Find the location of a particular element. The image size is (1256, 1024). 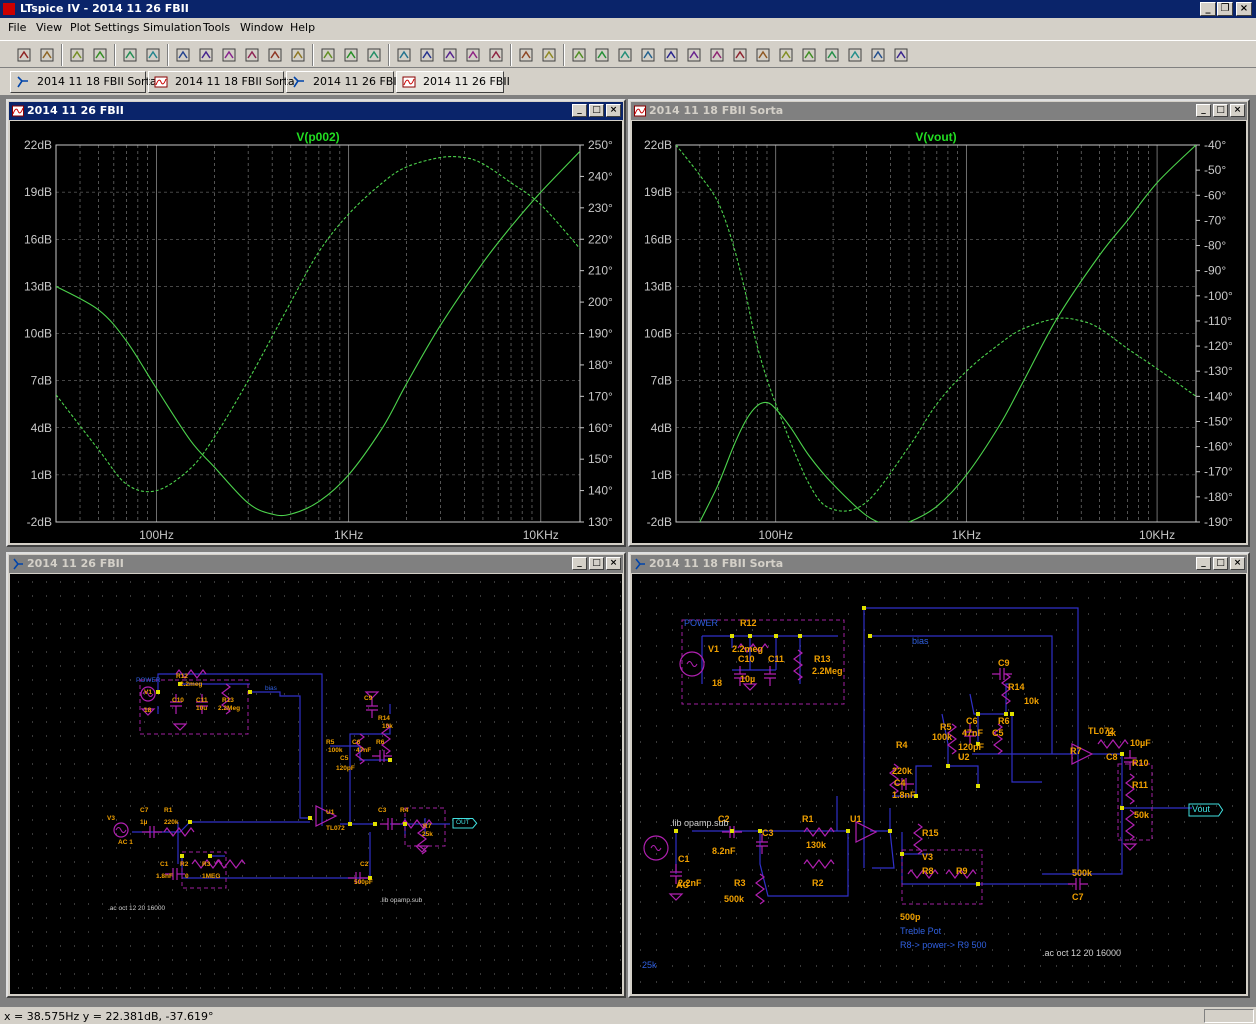

zoom-in-icon is located at coordinates (183, 55).